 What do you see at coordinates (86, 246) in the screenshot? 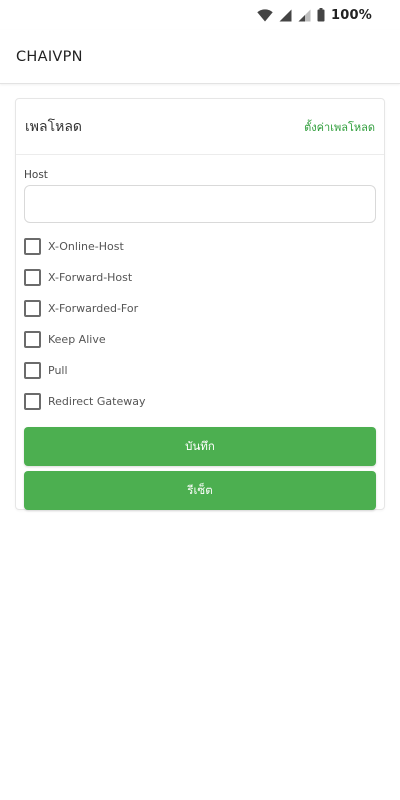
I see `option-label: X-Online-Host` at bounding box center [86, 246].